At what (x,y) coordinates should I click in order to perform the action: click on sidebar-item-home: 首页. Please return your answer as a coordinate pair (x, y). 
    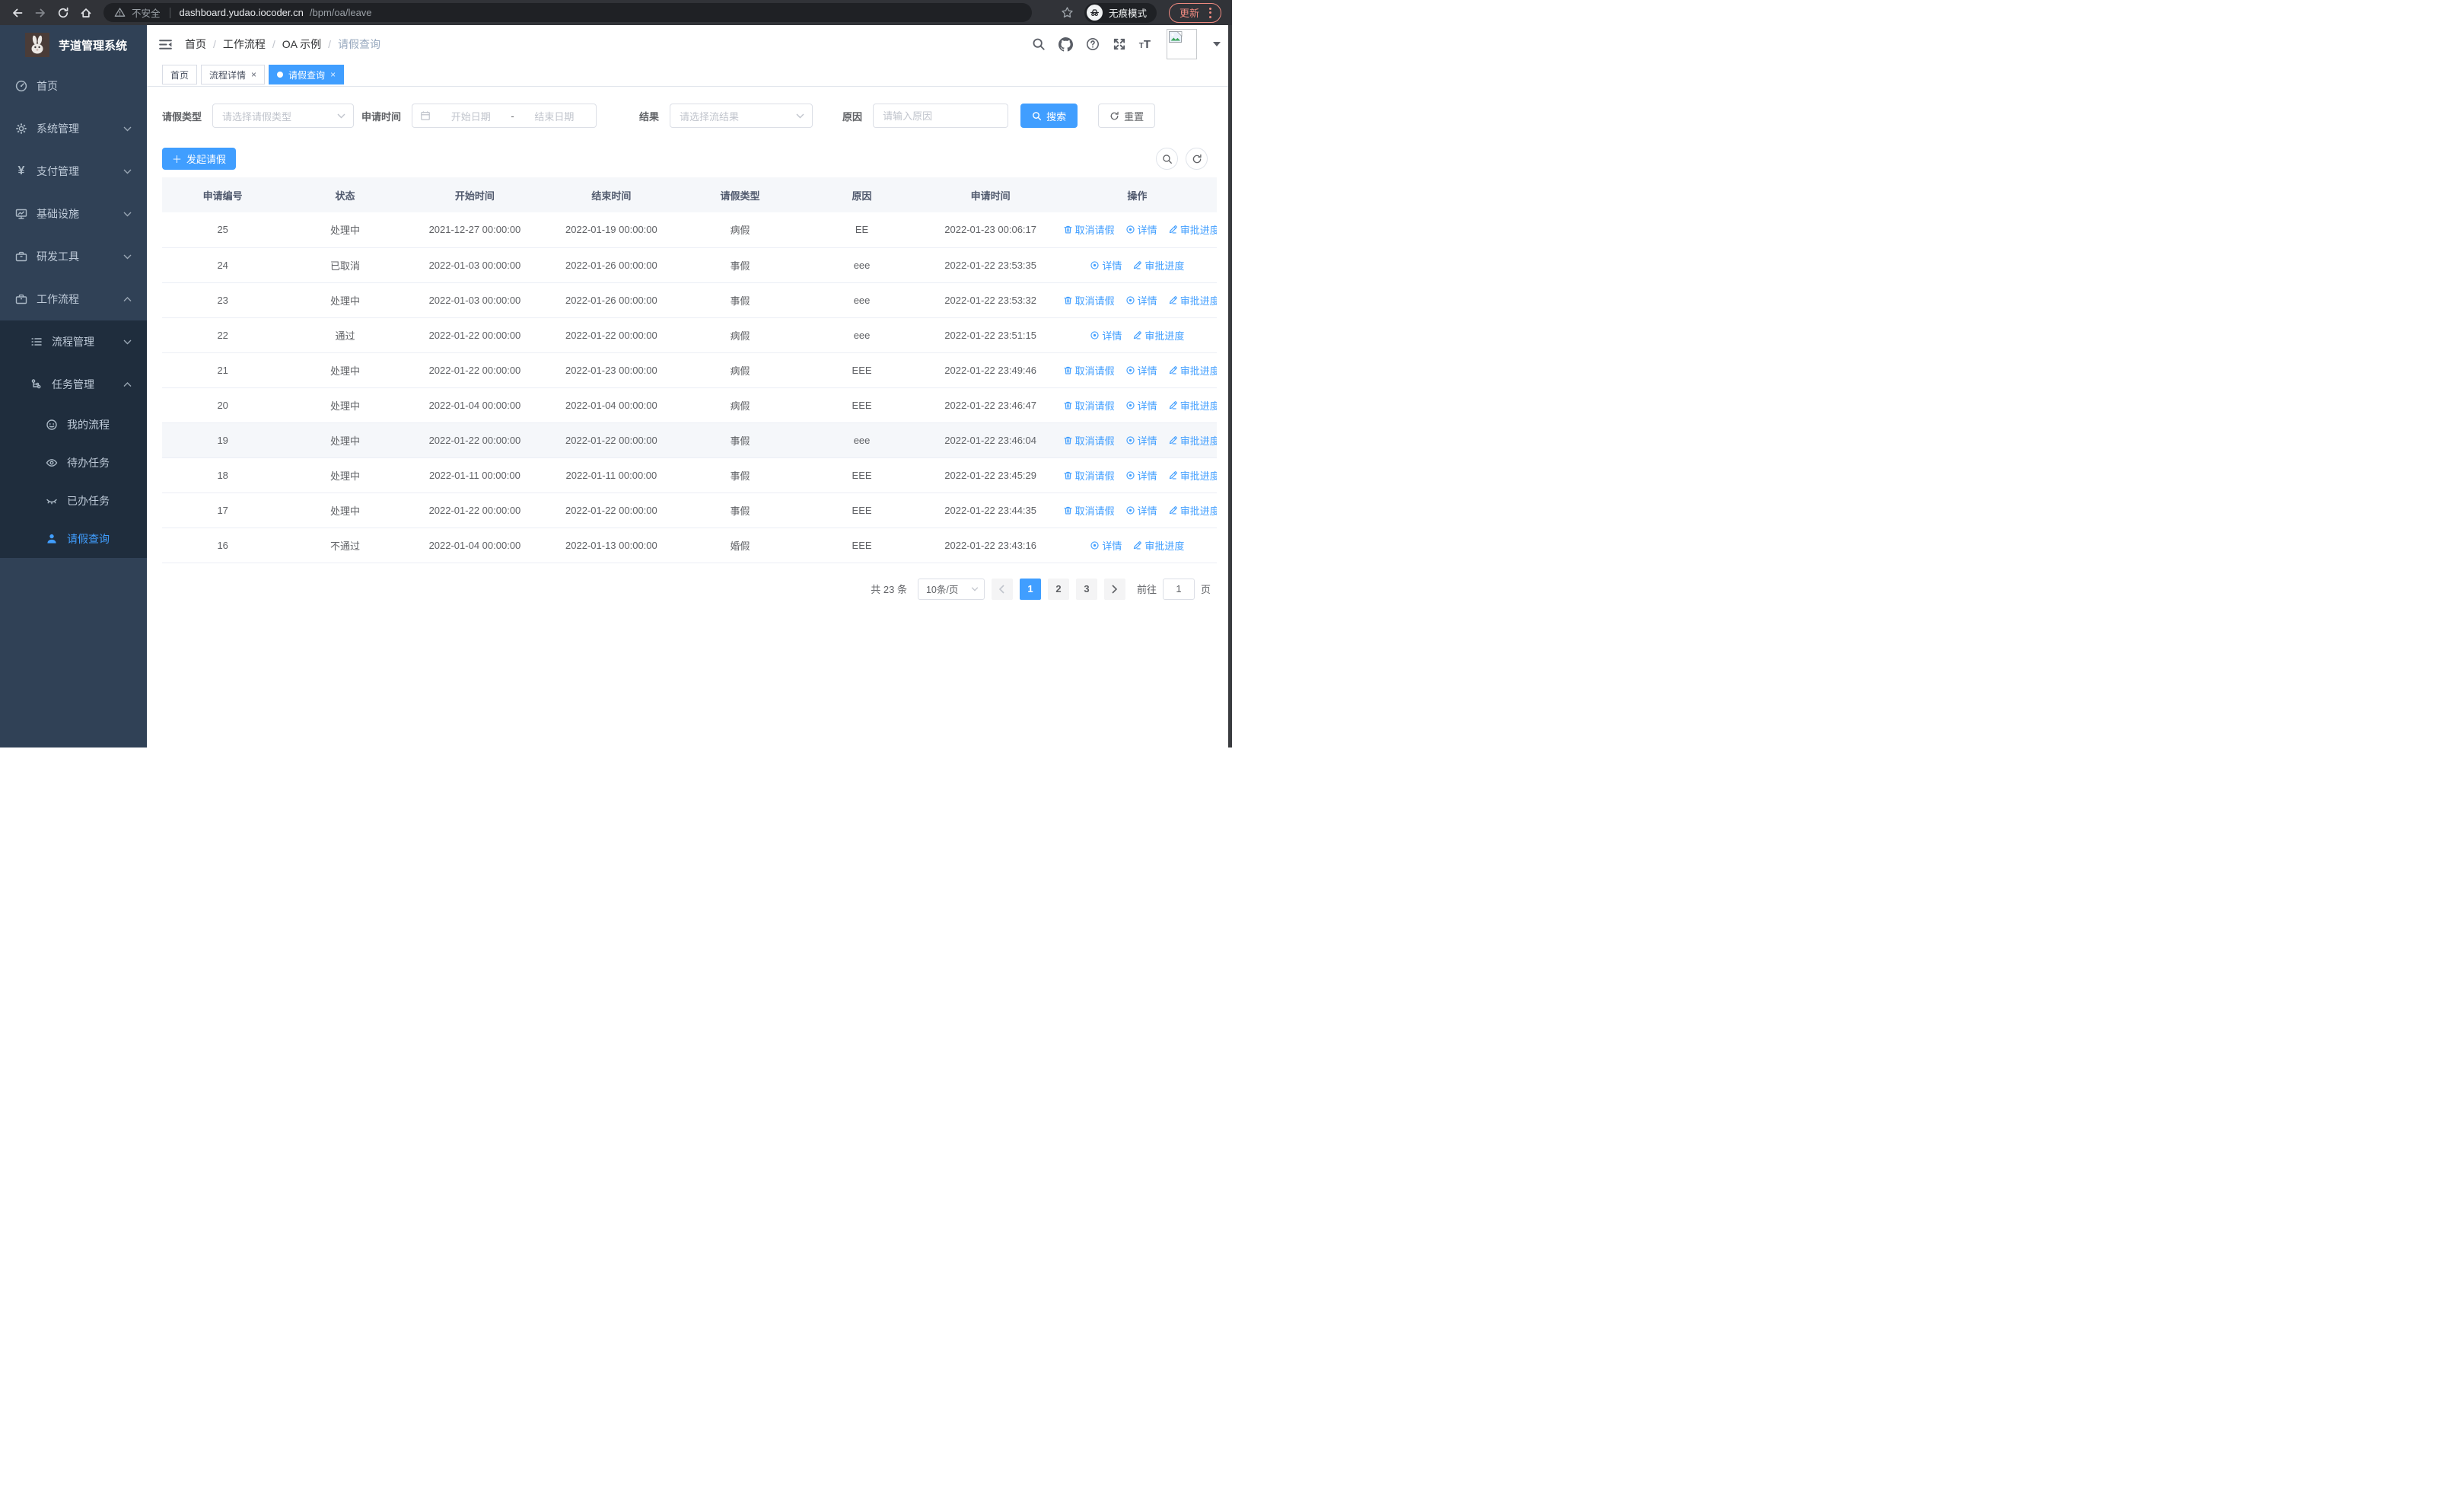
    Looking at the image, I should click on (73, 86).